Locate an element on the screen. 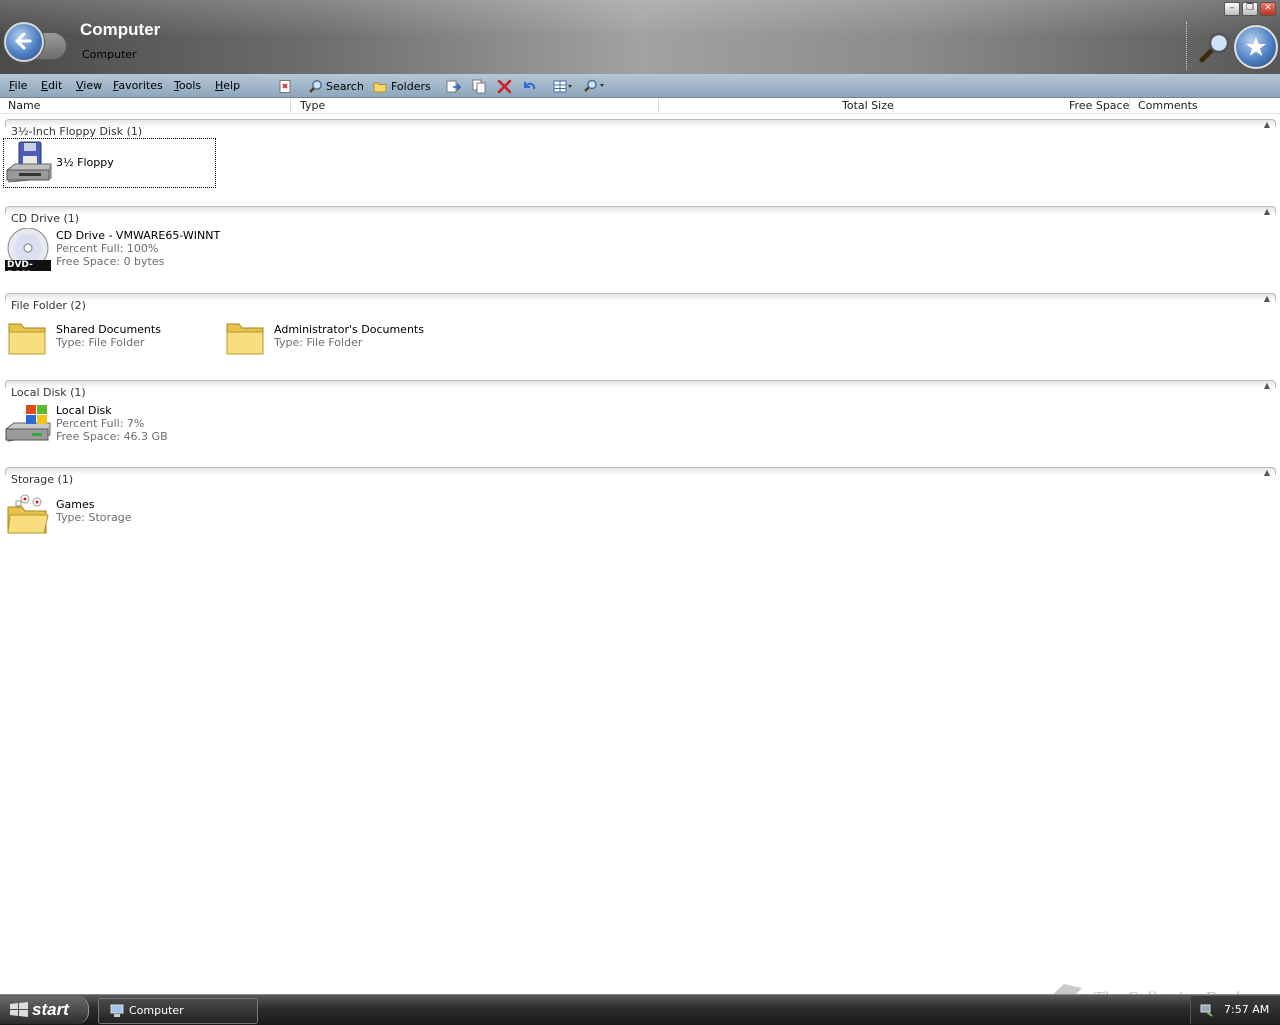 The height and width of the screenshot is (1025, 1280). column-type: Type is located at coordinates (312, 105).